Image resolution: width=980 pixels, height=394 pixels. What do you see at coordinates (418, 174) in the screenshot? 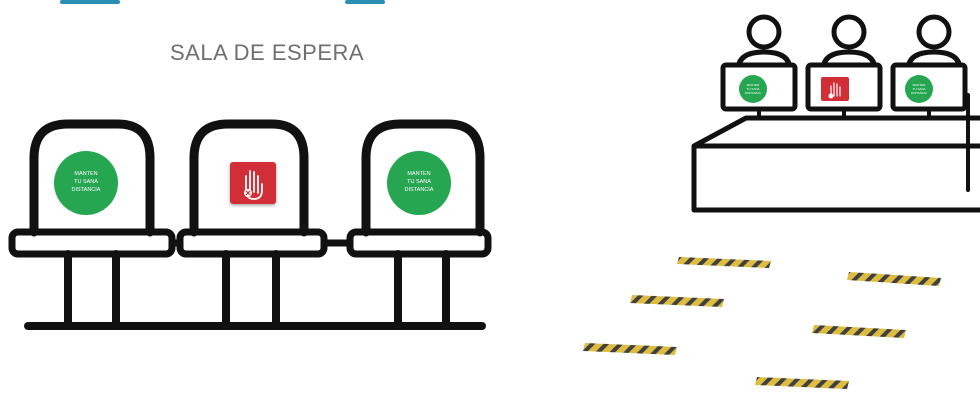
I see `chair-3-sign-line-1: MANTEN` at bounding box center [418, 174].